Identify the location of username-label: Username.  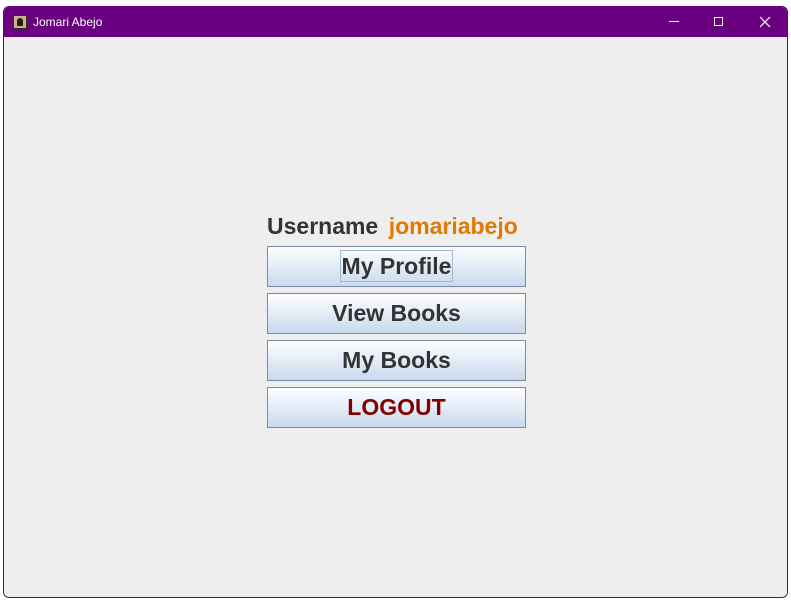
(323, 226).